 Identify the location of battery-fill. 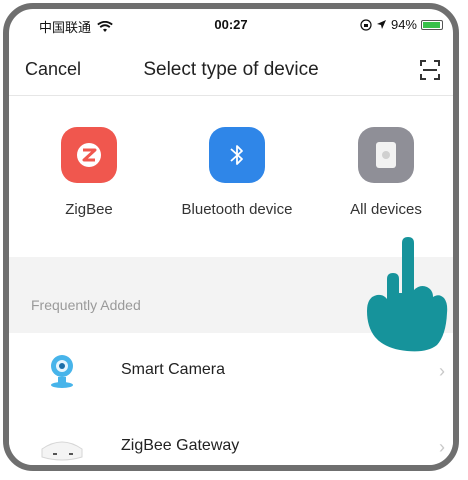
(431, 24).